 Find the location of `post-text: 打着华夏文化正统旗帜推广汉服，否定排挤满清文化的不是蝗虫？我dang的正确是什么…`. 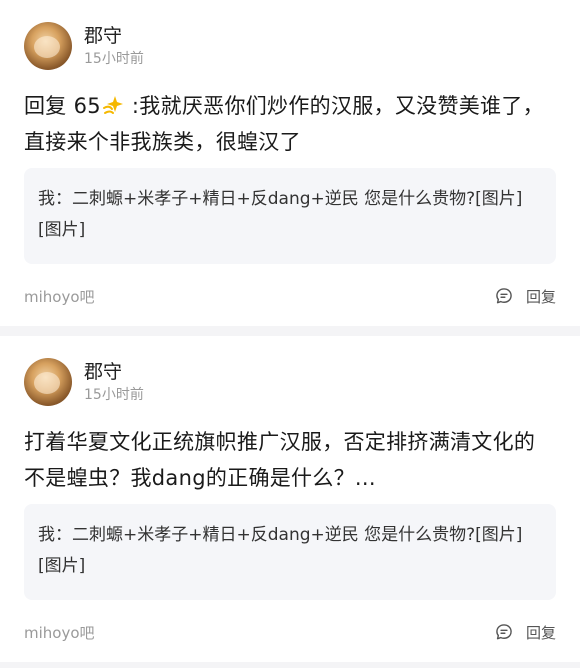

post-text: 打着华夏文化正统旗帜推广汉服，否定排挤满清文化的不是蝗虫？我dang的正确是什么… is located at coordinates (290, 460).